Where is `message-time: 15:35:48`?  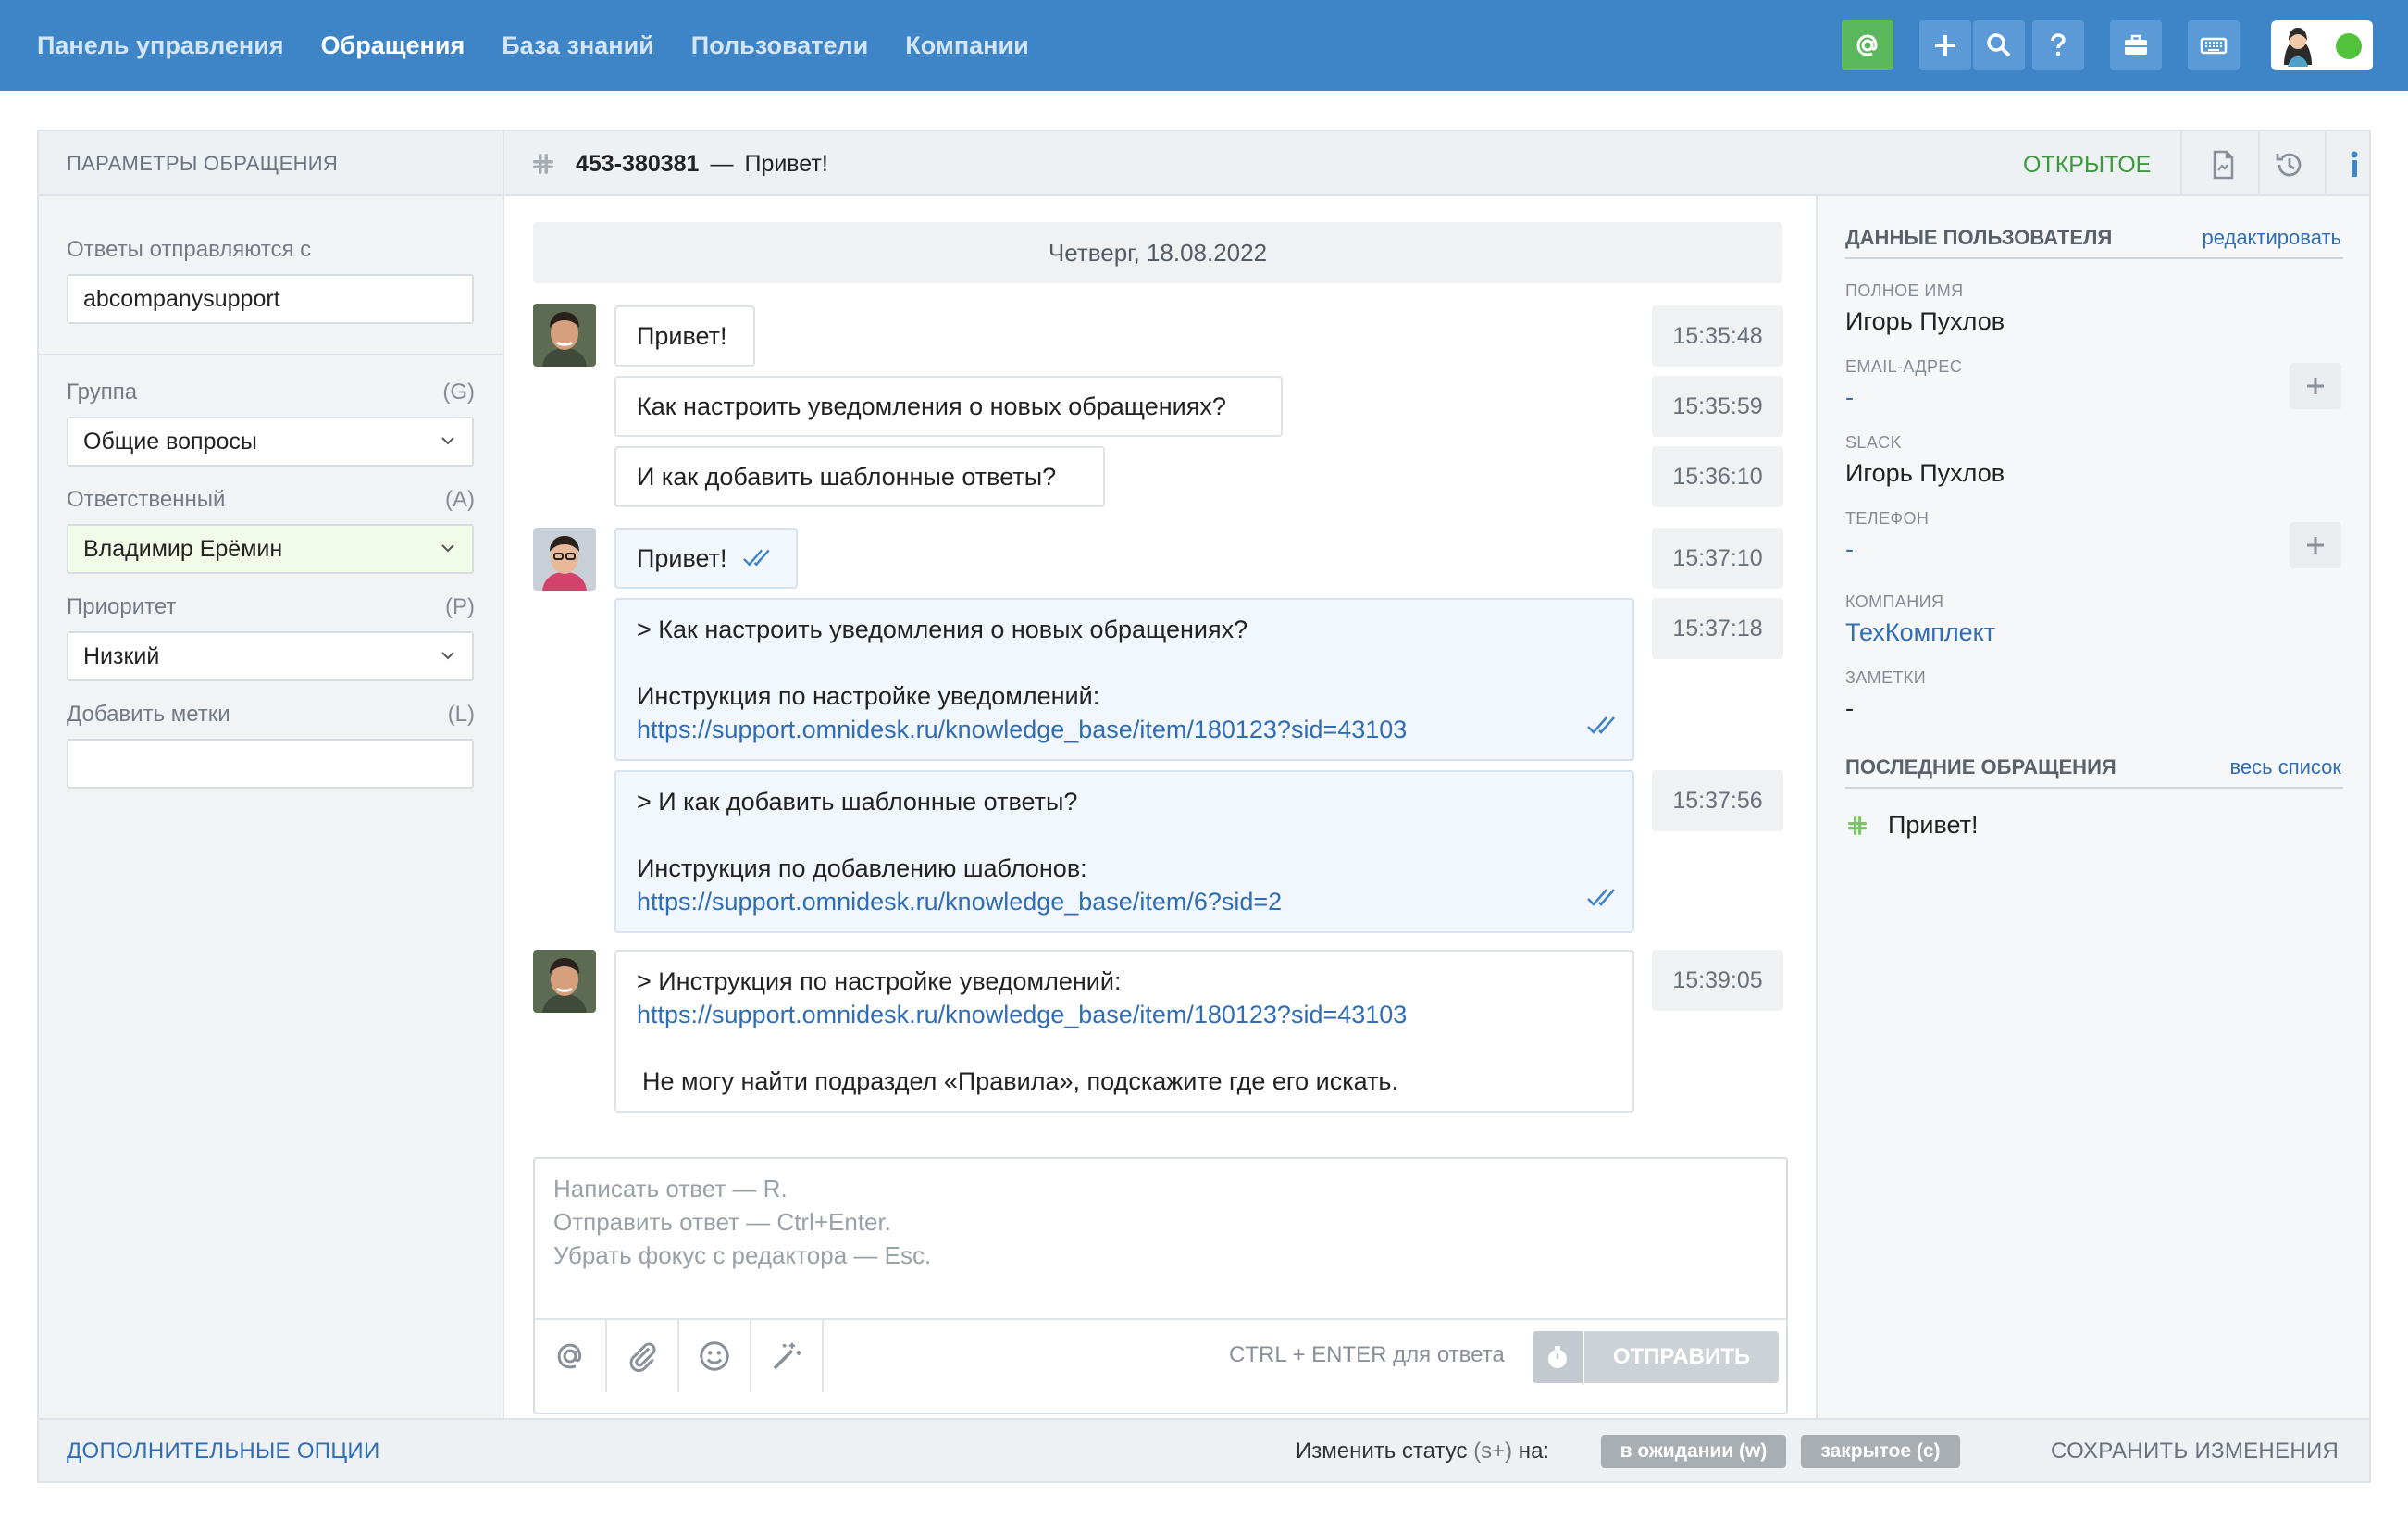
message-time: 15:35:48 is located at coordinates (1717, 336).